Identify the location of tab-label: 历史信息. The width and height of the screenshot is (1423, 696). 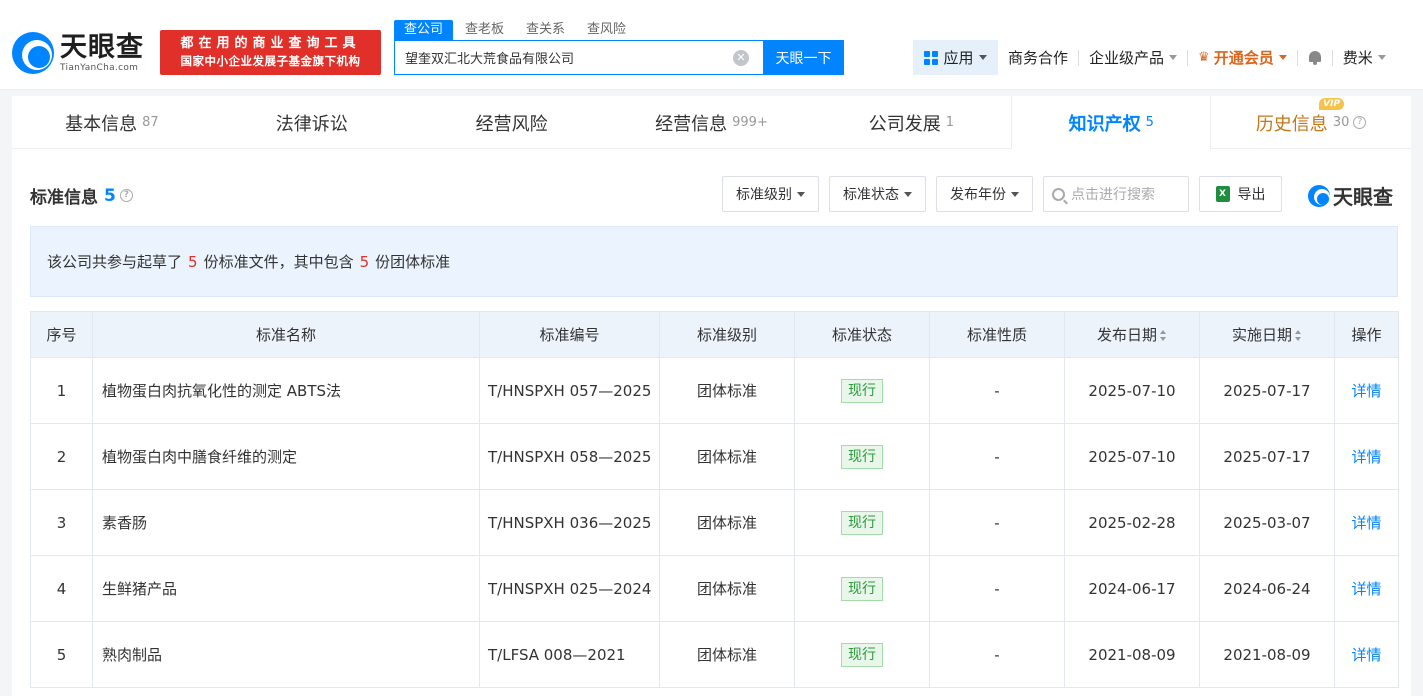
(1291, 124).